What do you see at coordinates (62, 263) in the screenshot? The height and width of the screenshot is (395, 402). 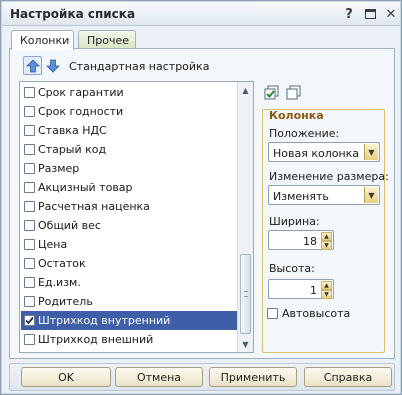 I see `list-item-label: Остаток` at bounding box center [62, 263].